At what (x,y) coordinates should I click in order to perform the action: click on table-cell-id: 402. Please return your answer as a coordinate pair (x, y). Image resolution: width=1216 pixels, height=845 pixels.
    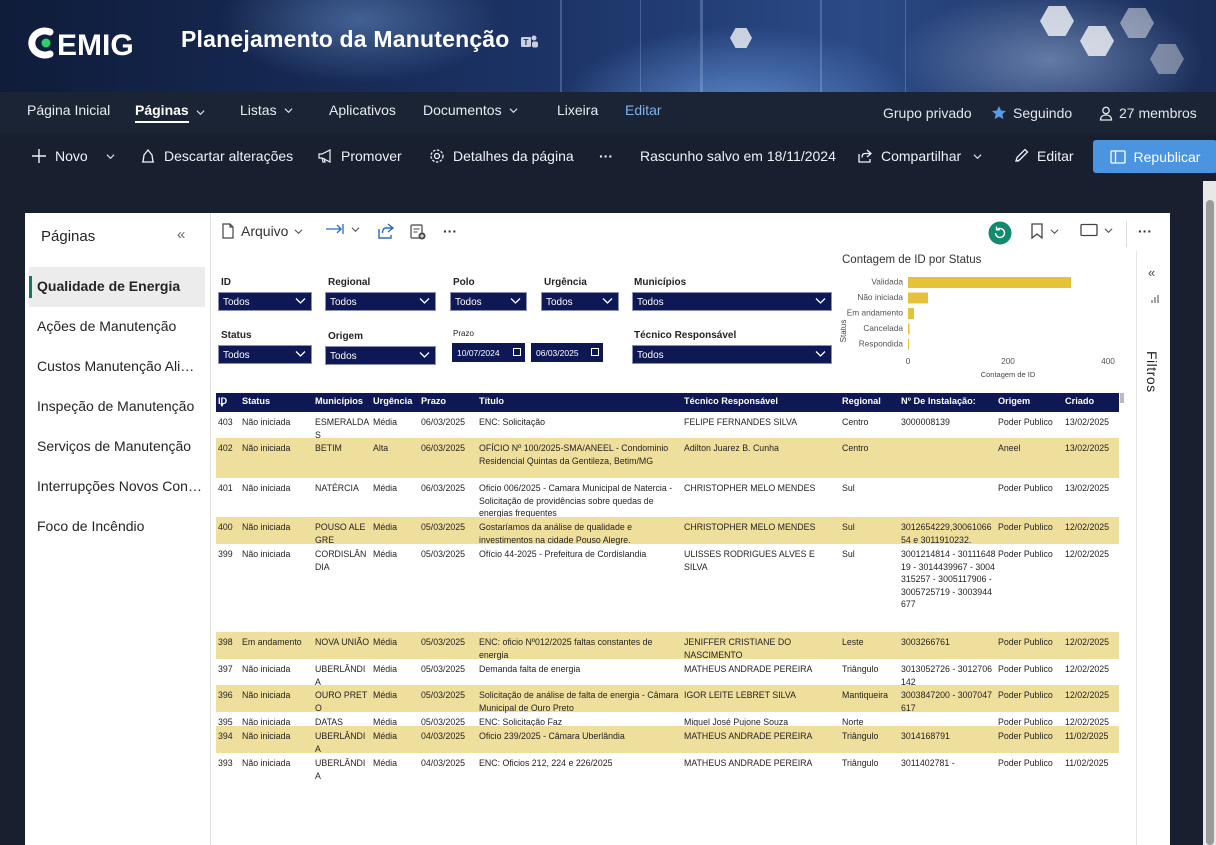
    Looking at the image, I should click on (225, 448).